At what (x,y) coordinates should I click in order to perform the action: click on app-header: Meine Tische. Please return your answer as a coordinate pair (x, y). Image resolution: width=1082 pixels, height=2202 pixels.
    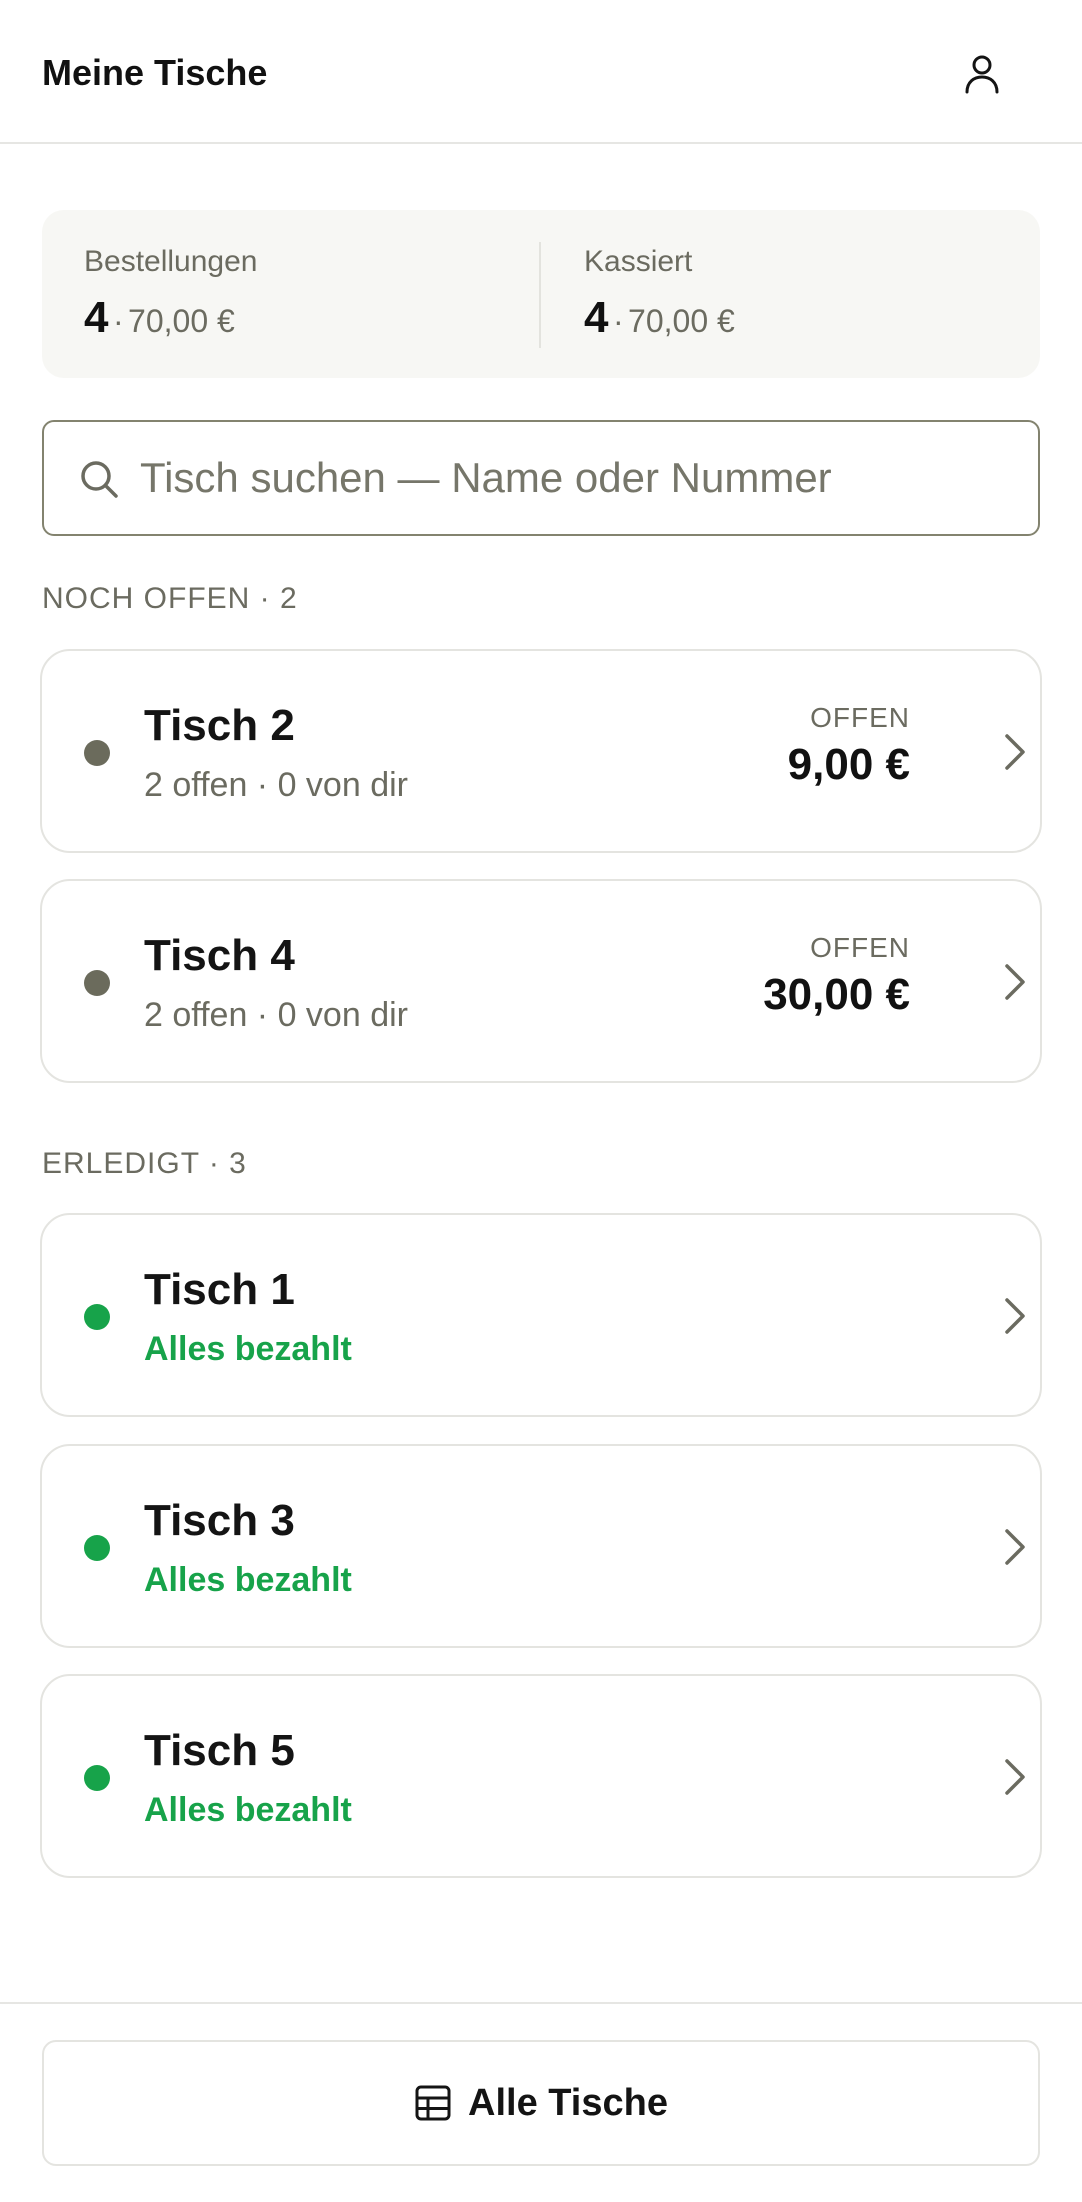
    Looking at the image, I should click on (541, 72).